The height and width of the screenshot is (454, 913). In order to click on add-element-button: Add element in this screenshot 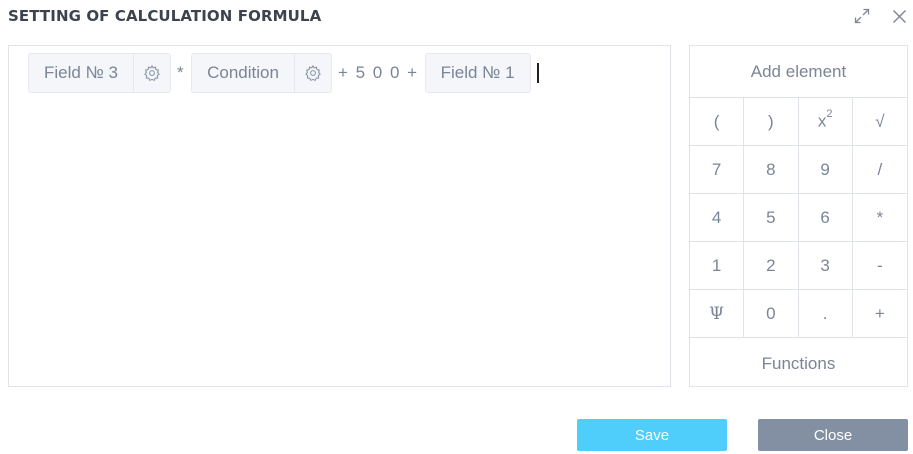, I will do `click(798, 72)`.